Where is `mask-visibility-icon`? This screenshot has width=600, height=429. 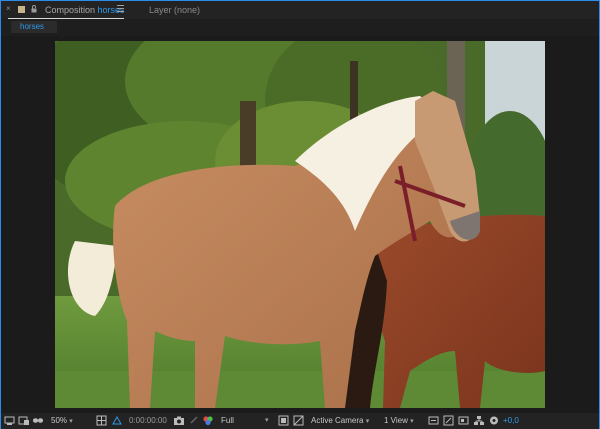 mask-visibility-icon is located at coordinates (117, 420).